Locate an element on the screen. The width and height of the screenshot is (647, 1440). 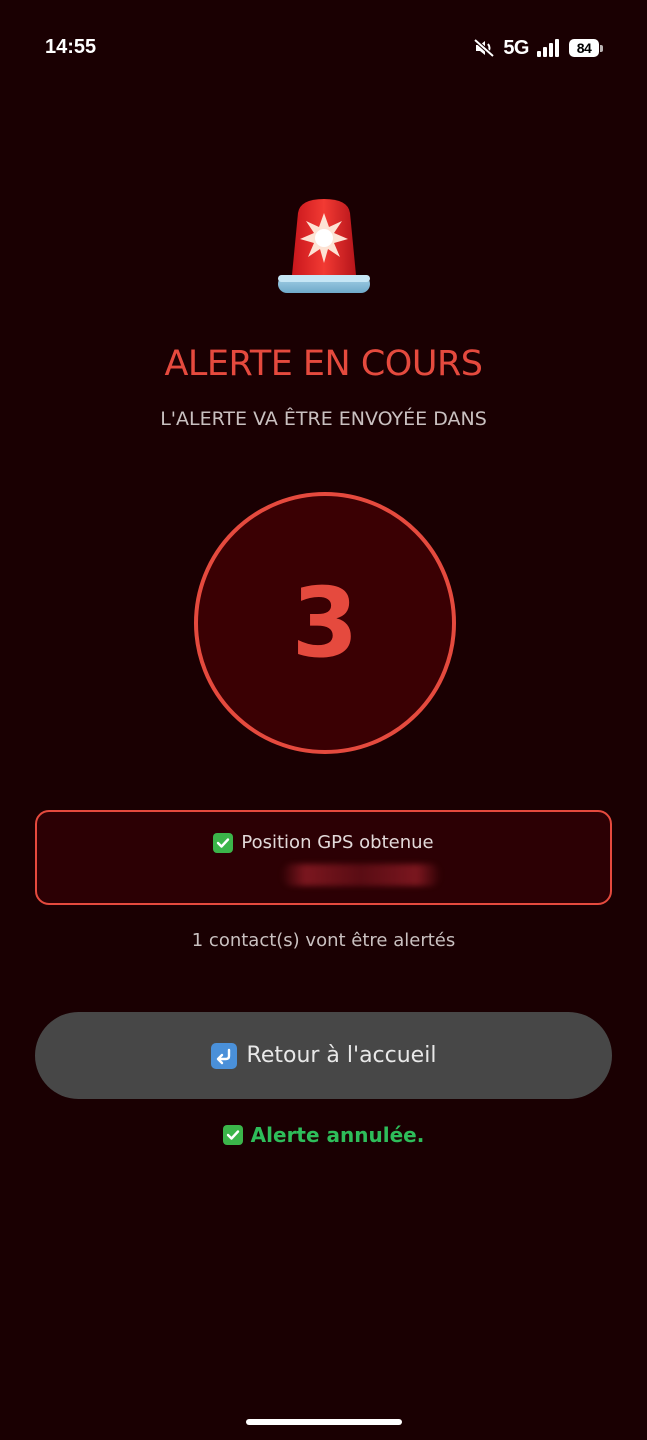
mute-icon is located at coordinates (484, 48).